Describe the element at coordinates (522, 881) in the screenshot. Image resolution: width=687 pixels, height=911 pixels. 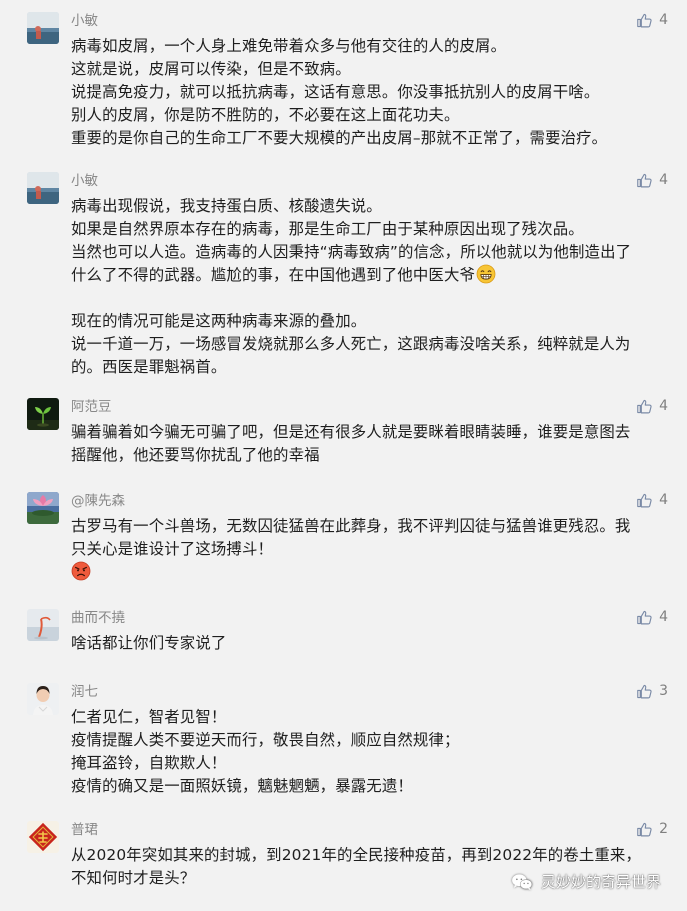
I see `wechat-icon` at that location.